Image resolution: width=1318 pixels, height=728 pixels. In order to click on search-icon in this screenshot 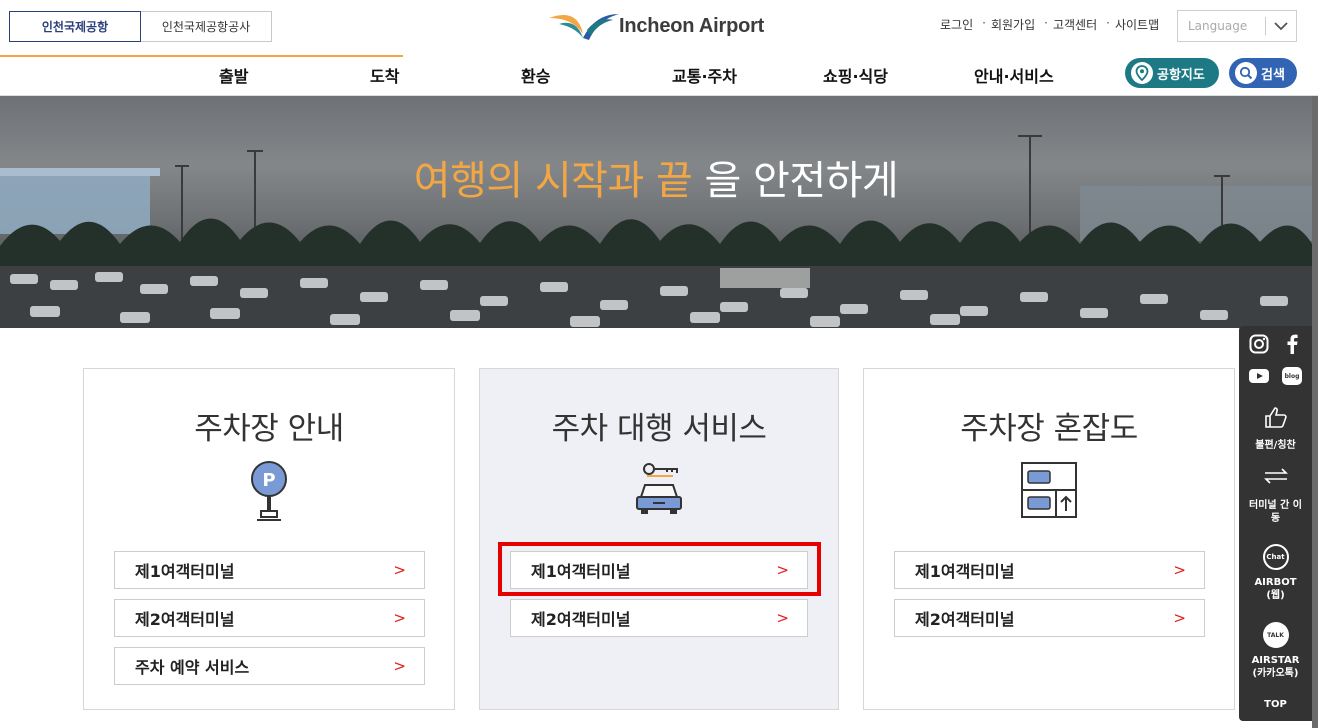, I will do `click(1246, 73)`.